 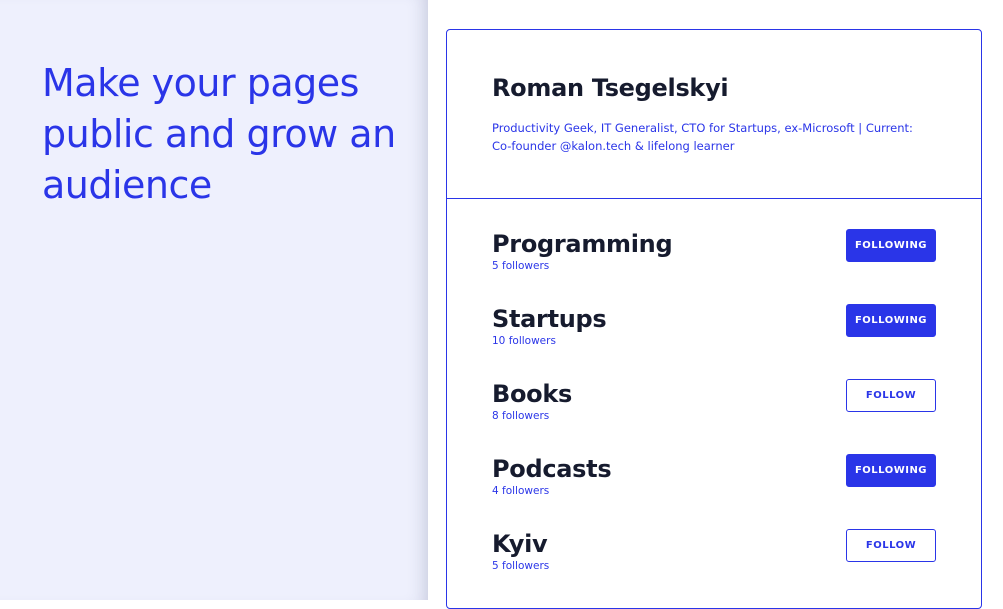 What do you see at coordinates (714, 479) in the screenshot?
I see `topic-item-podcasts: Podcasts 4 followers FOLLOWING` at bounding box center [714, 479].